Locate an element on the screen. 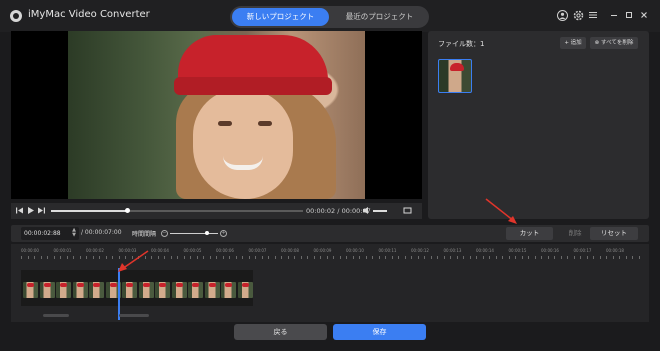 The height and width of the screenshot is (351, 660). time-interval-label: 時間間隔 is located at coordinates (144, 234).